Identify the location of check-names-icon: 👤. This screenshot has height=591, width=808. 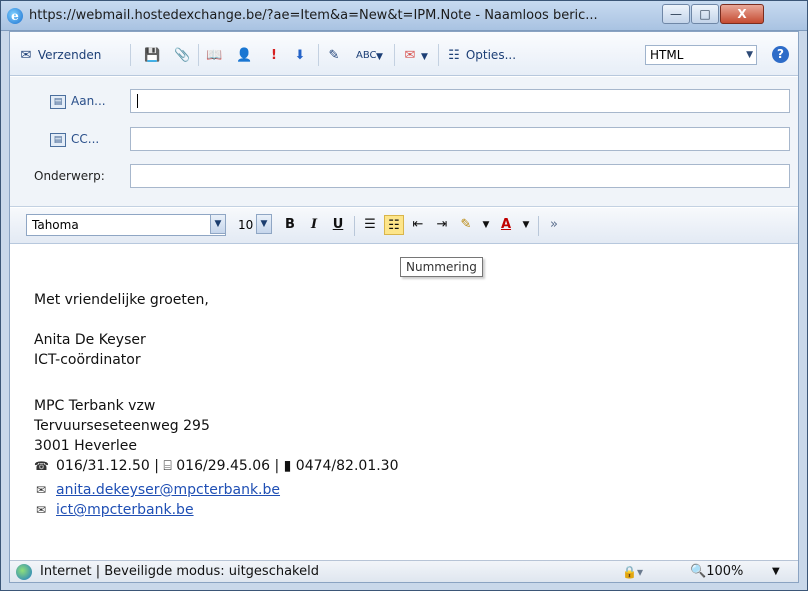
(244, 55).